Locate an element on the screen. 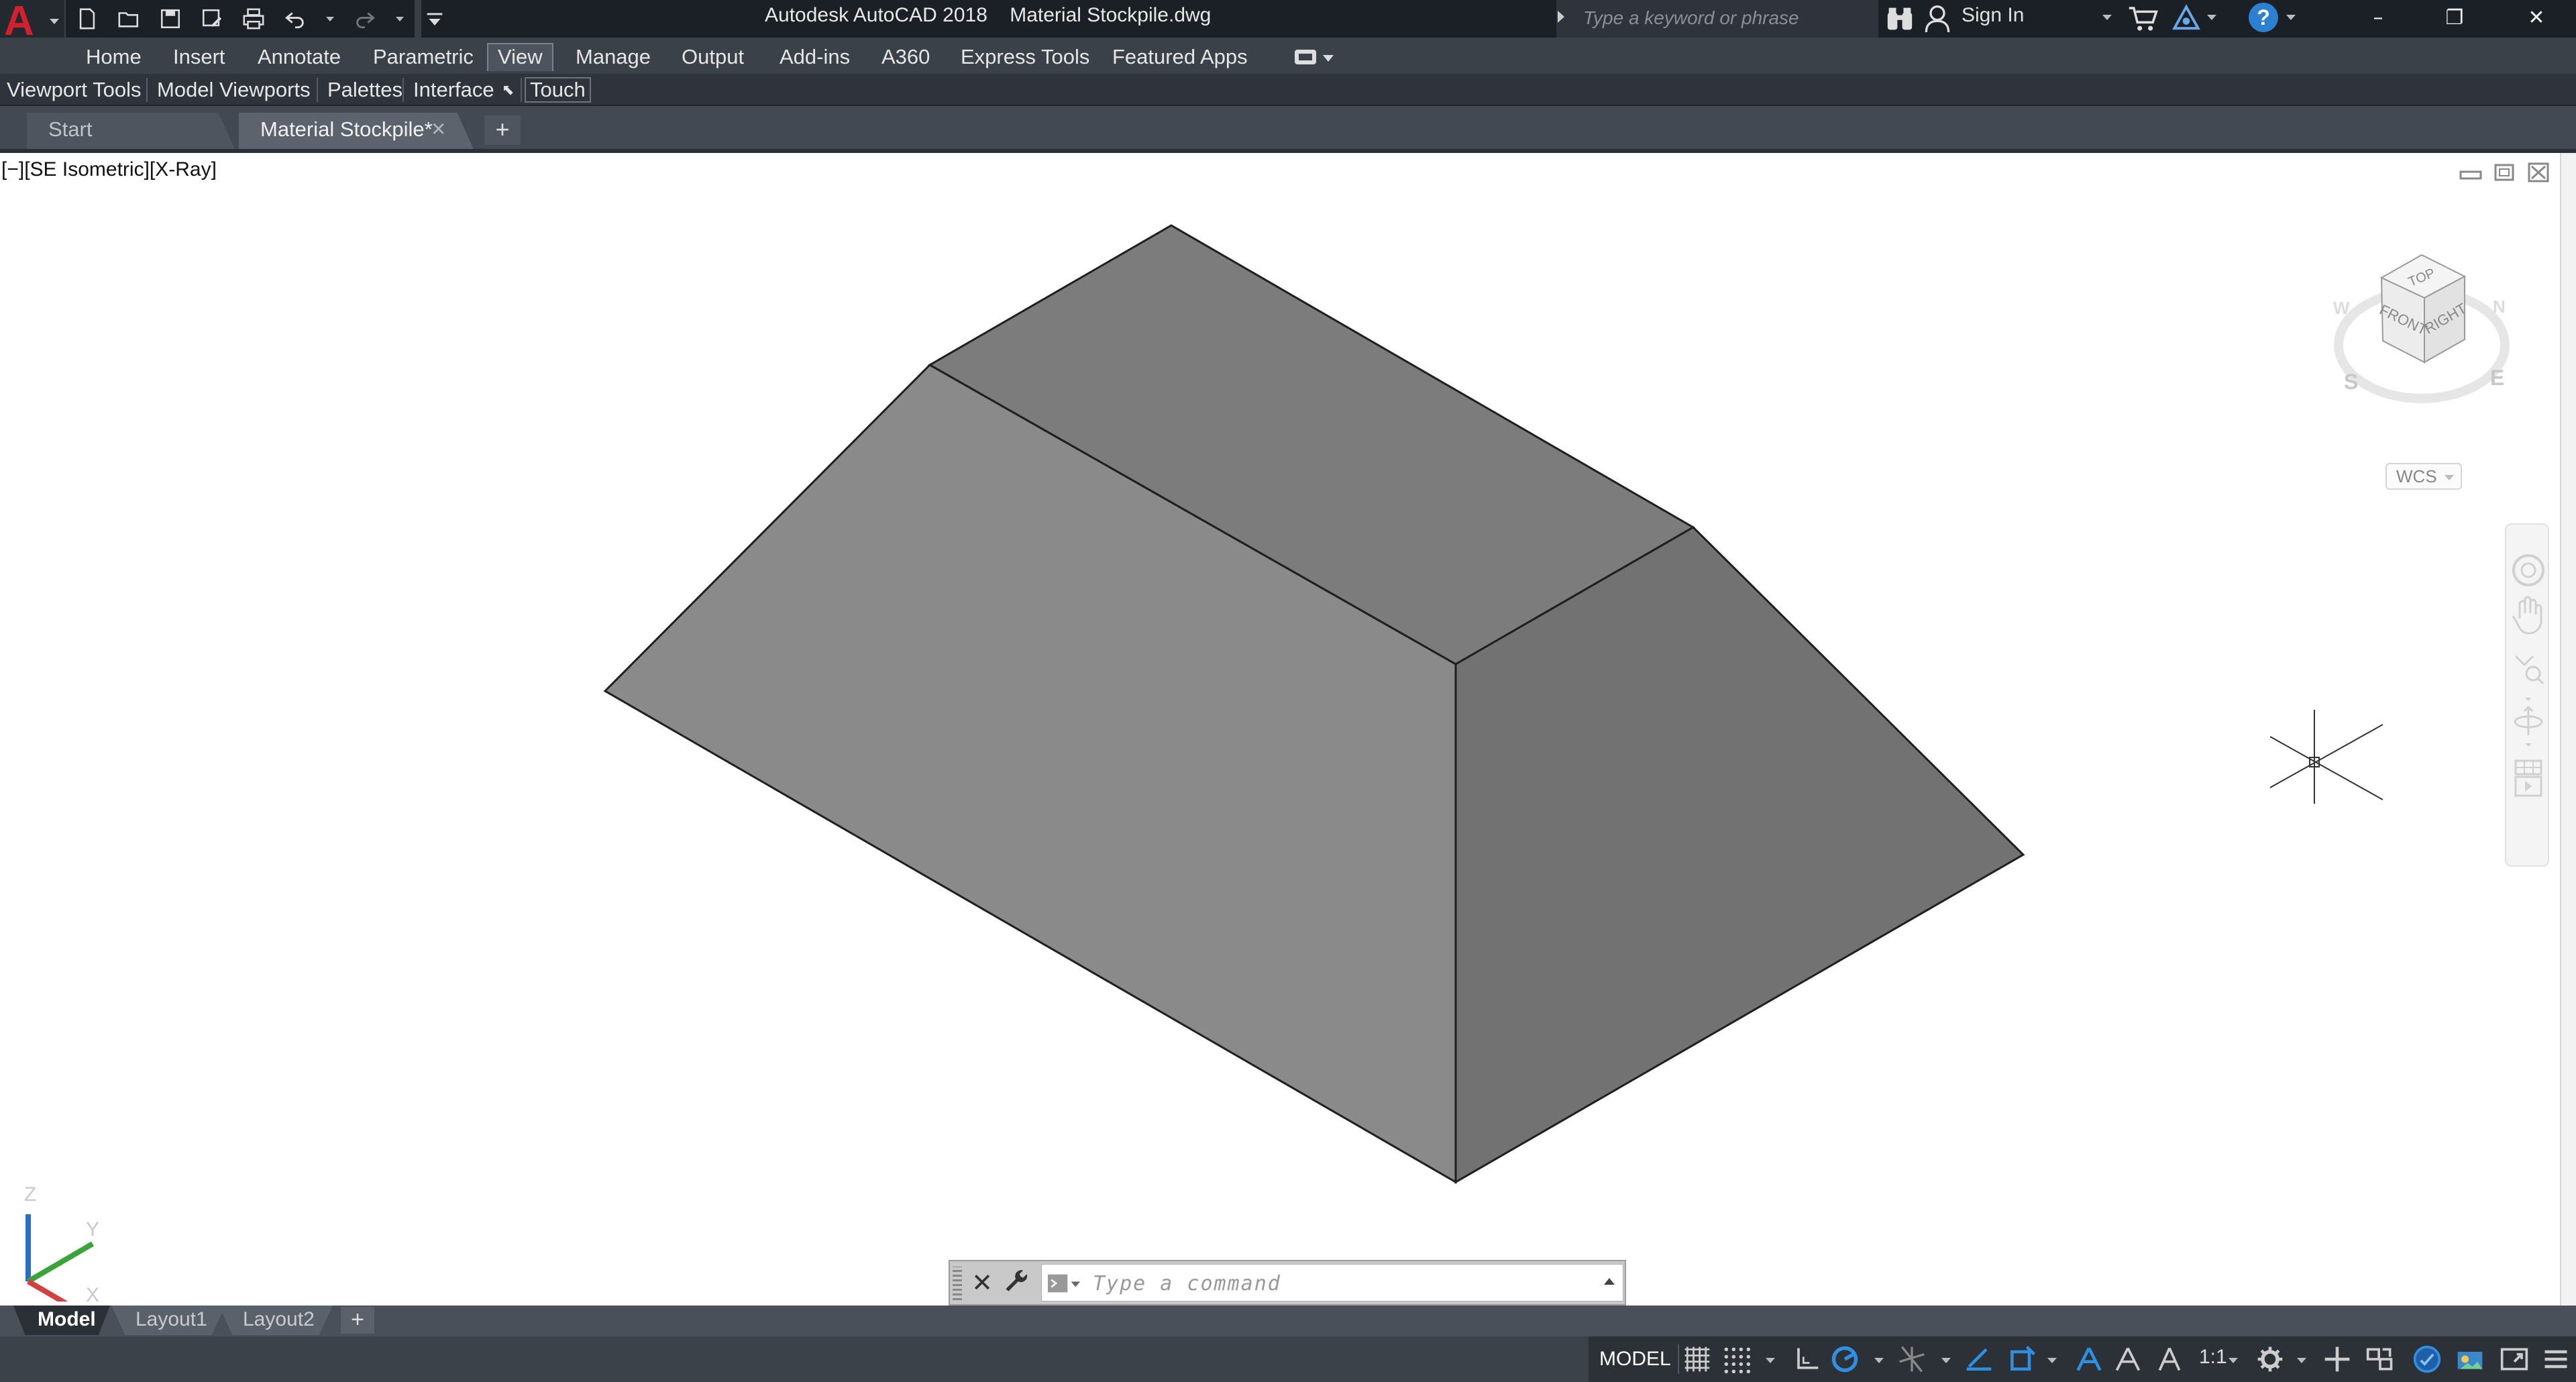  viewport-controls-label: [−][SE Isometric][X-Ray] is located at coordinates (109, 169).